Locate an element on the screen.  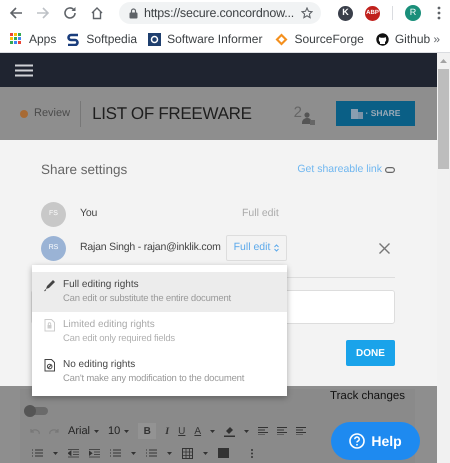
menu-item: Full editing rights Can edit or substitute the entire document is located at coordinates (159, 292).